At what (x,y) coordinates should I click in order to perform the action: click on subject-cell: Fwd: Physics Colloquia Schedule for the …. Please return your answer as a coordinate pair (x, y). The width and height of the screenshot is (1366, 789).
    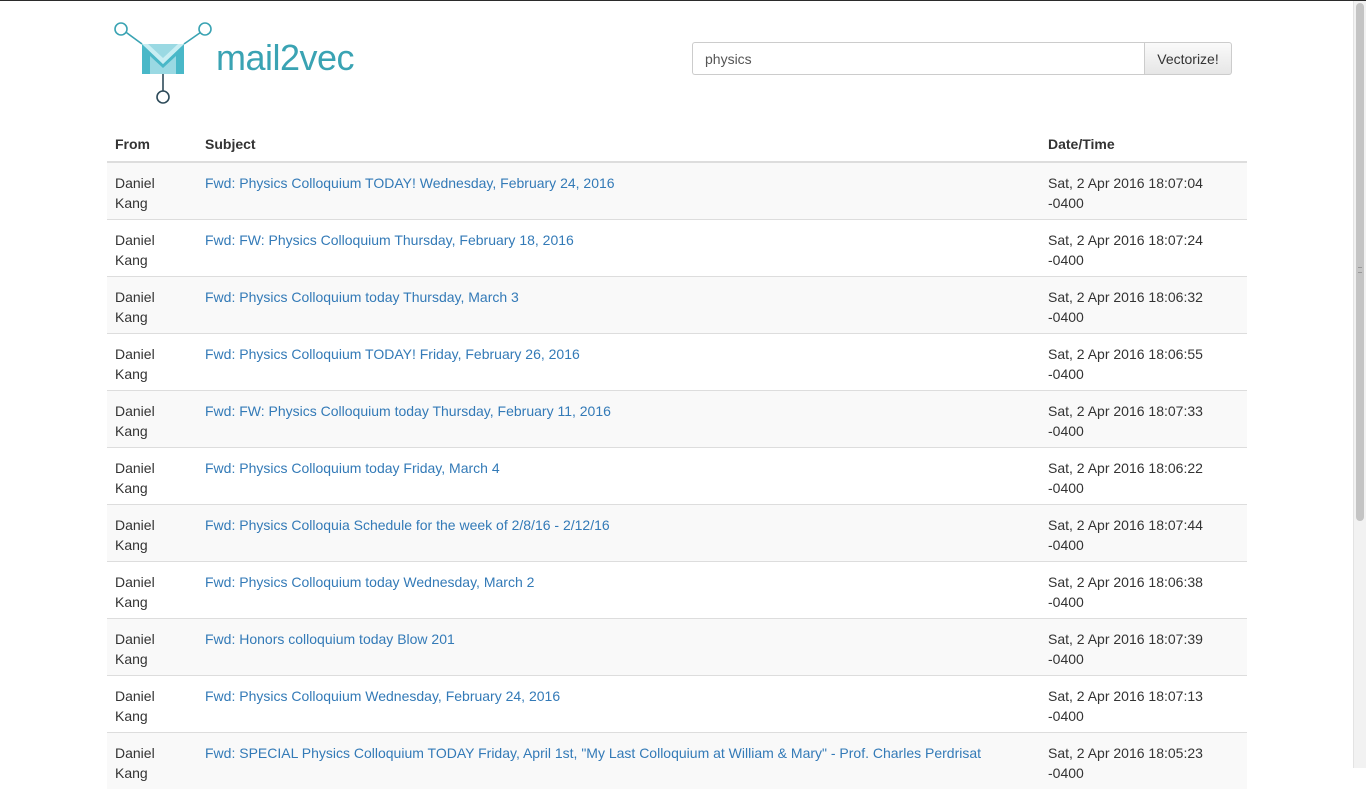
    Looking at the image, I should click on (618, 532).